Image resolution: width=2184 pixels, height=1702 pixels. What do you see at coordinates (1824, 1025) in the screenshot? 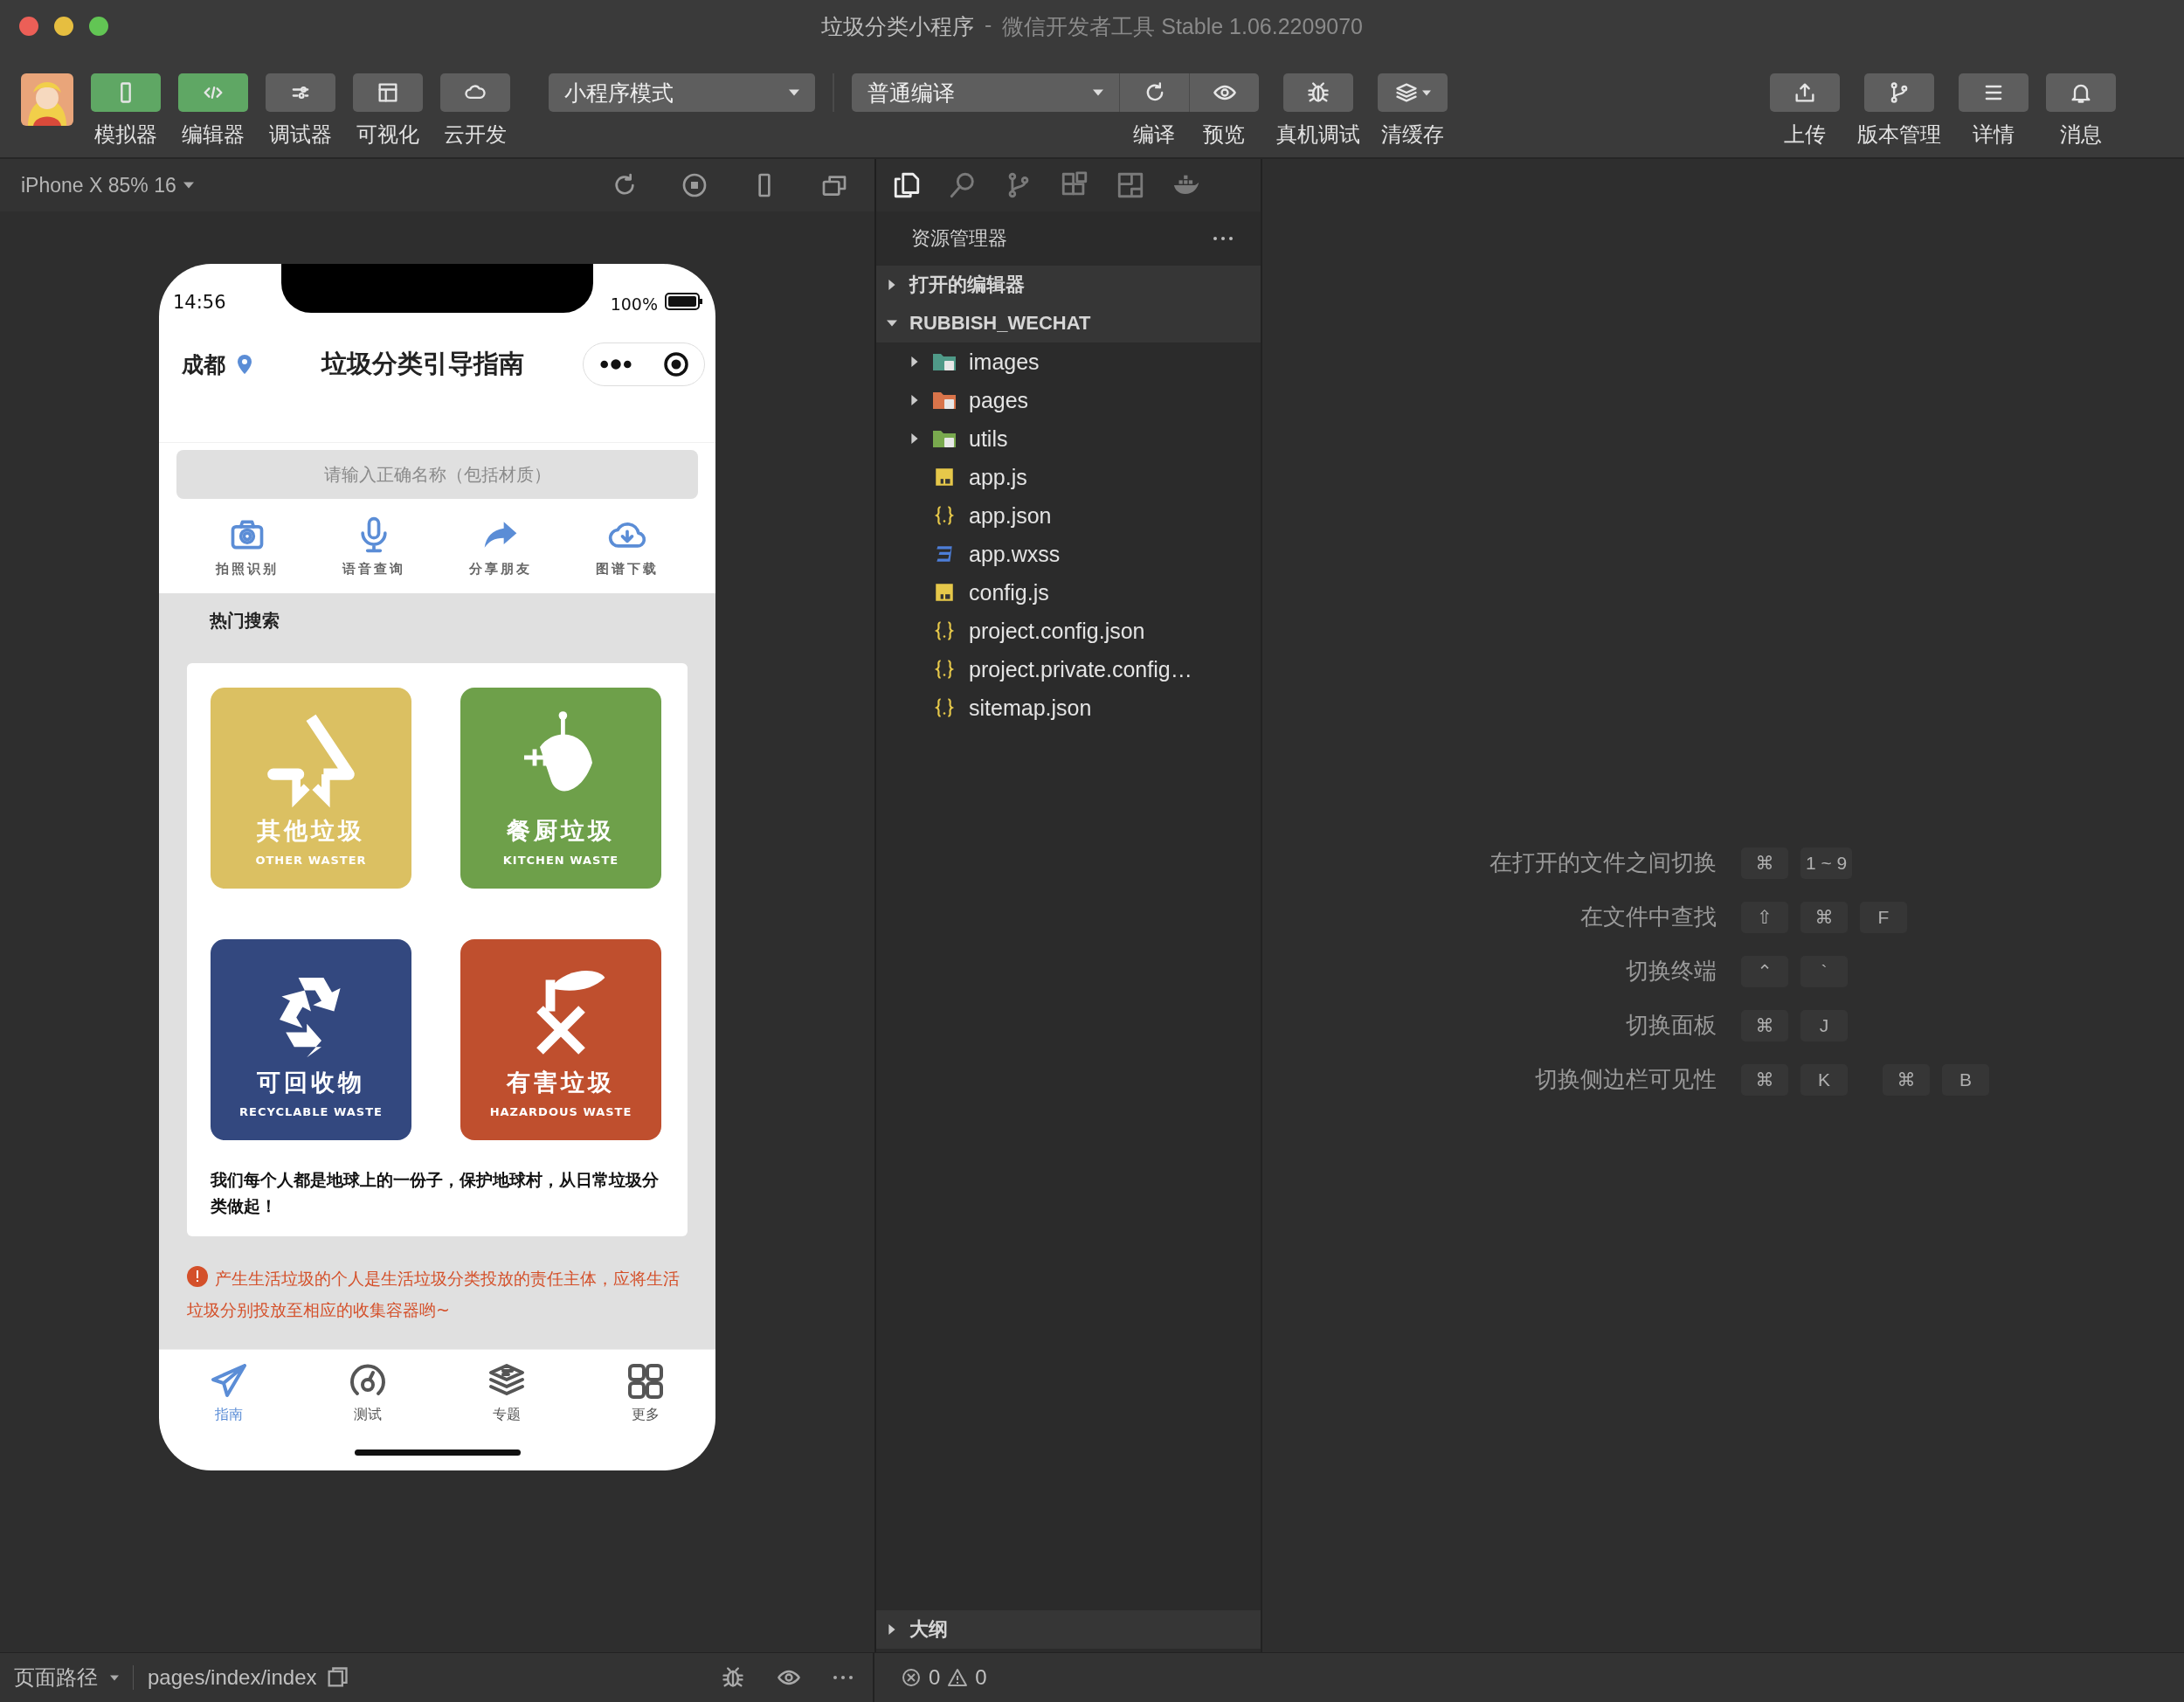
I see `key-cap: J` at bounding box center [1824, 1025].